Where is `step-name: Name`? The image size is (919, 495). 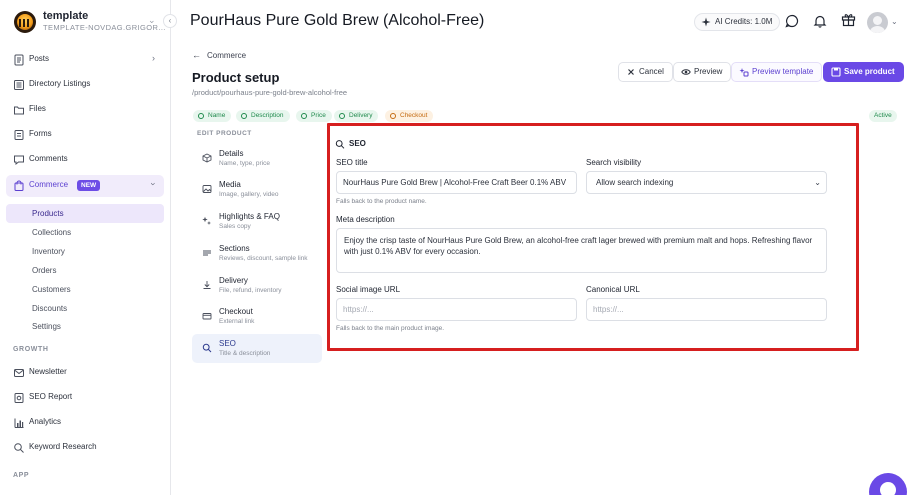
step-name: Name is located at coordinates (212, 116).